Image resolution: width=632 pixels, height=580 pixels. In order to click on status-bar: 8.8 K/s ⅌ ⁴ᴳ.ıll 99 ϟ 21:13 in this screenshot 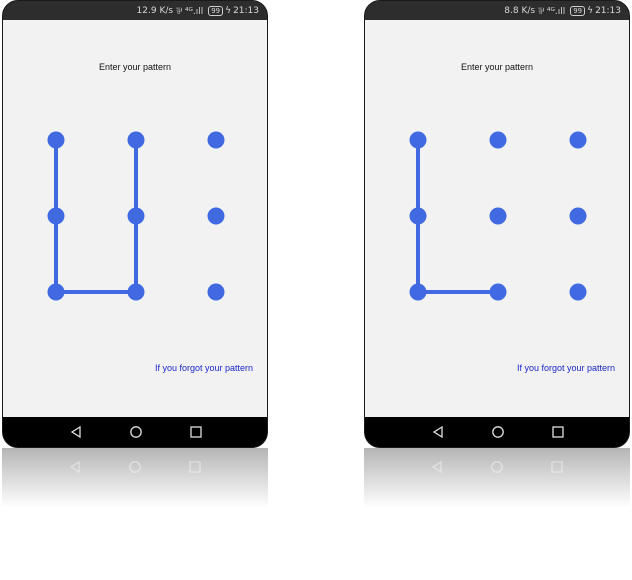, I will do `click(497, 10)`.